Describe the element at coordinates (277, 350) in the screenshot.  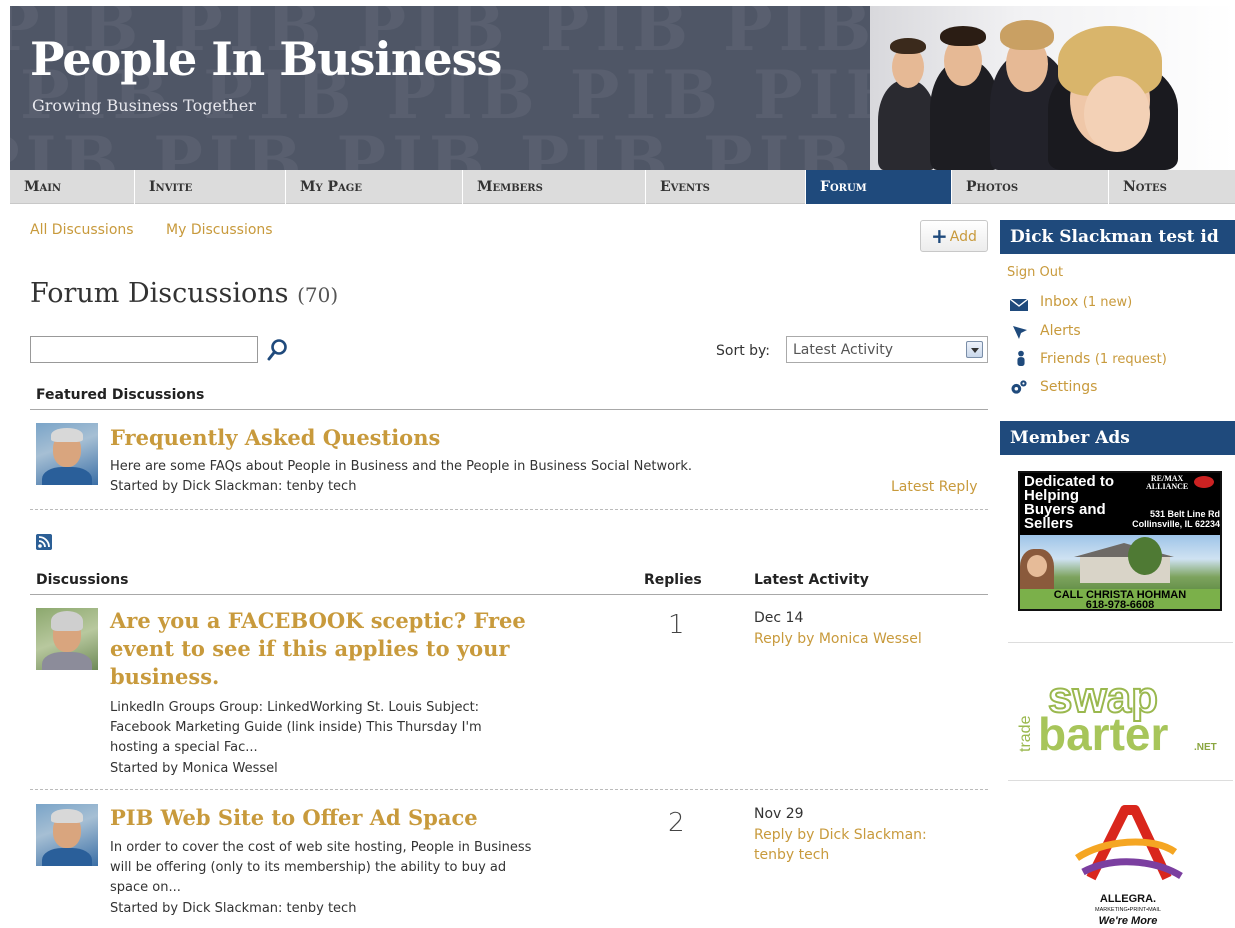
I see `search-icon` at that location.